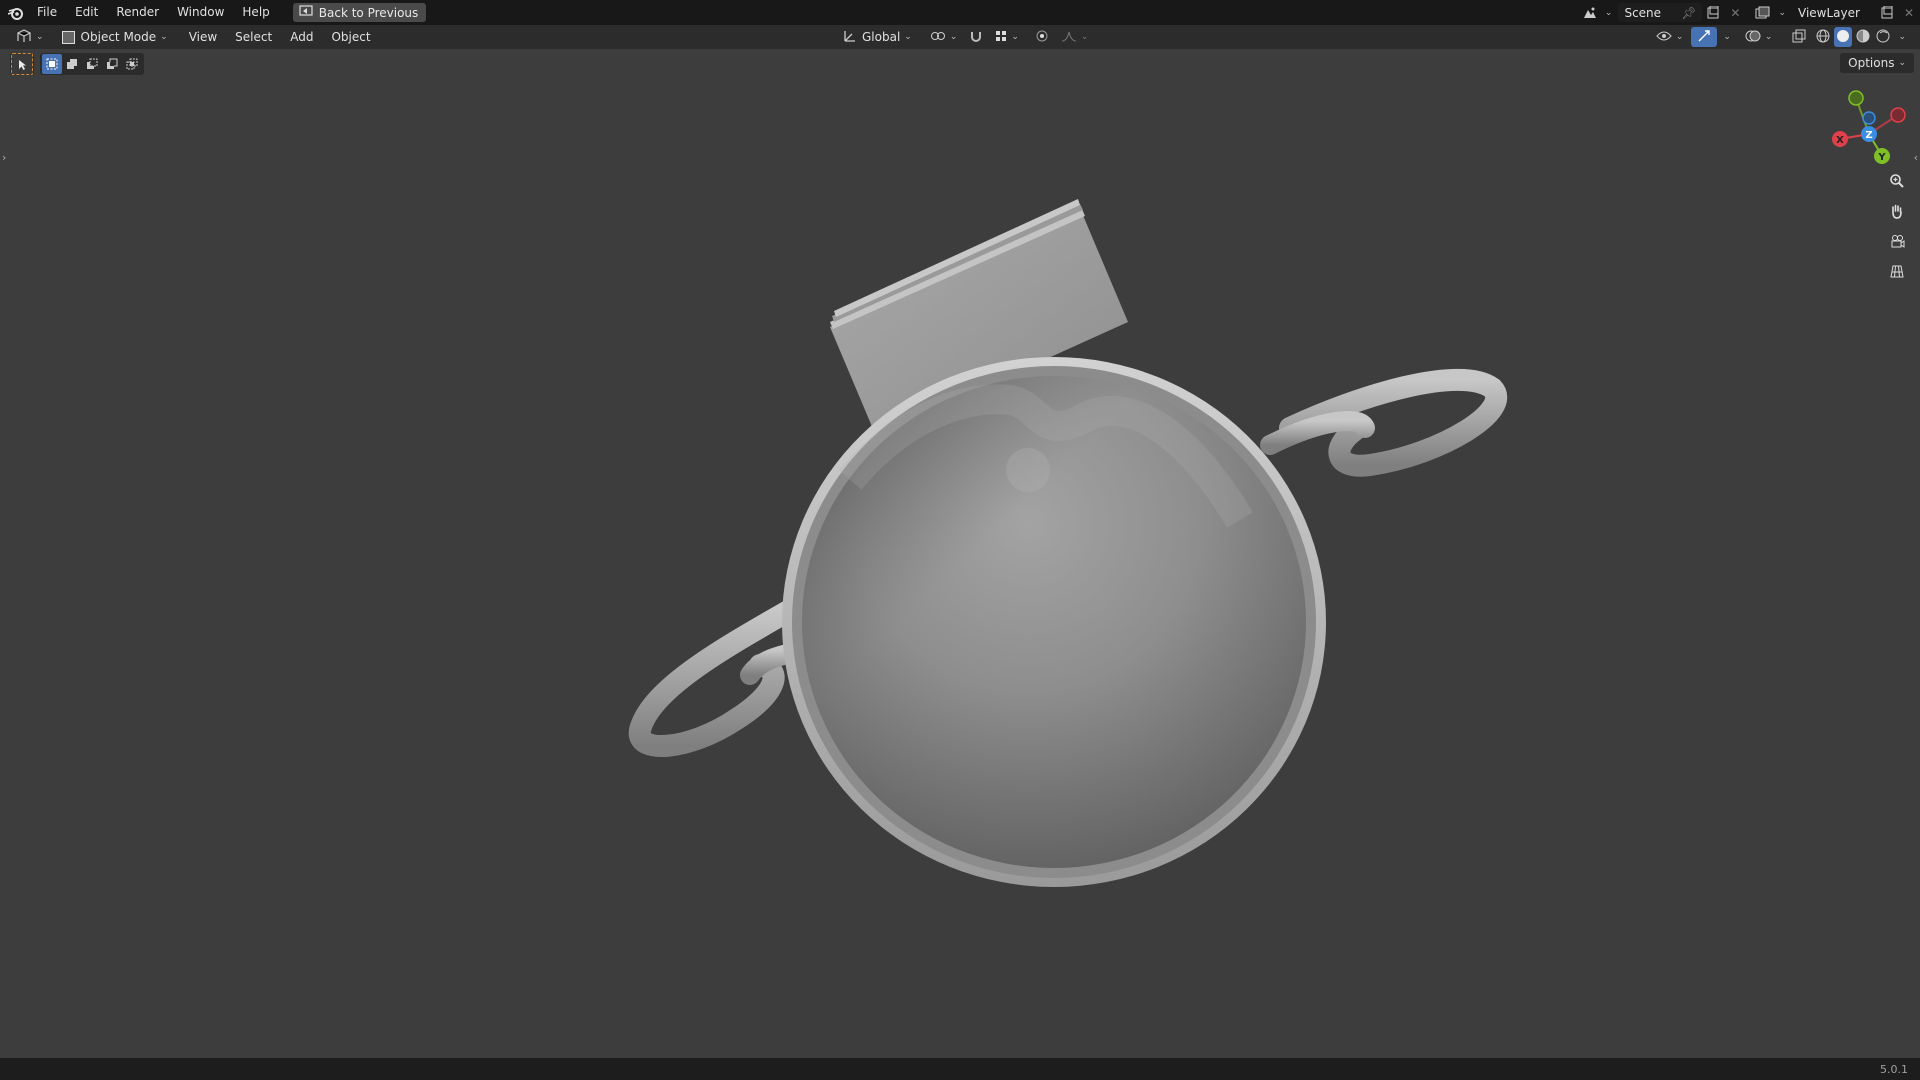 This screenshot has width=1920, height=1080. I want to click on xray-icon, so click(1799, 37).